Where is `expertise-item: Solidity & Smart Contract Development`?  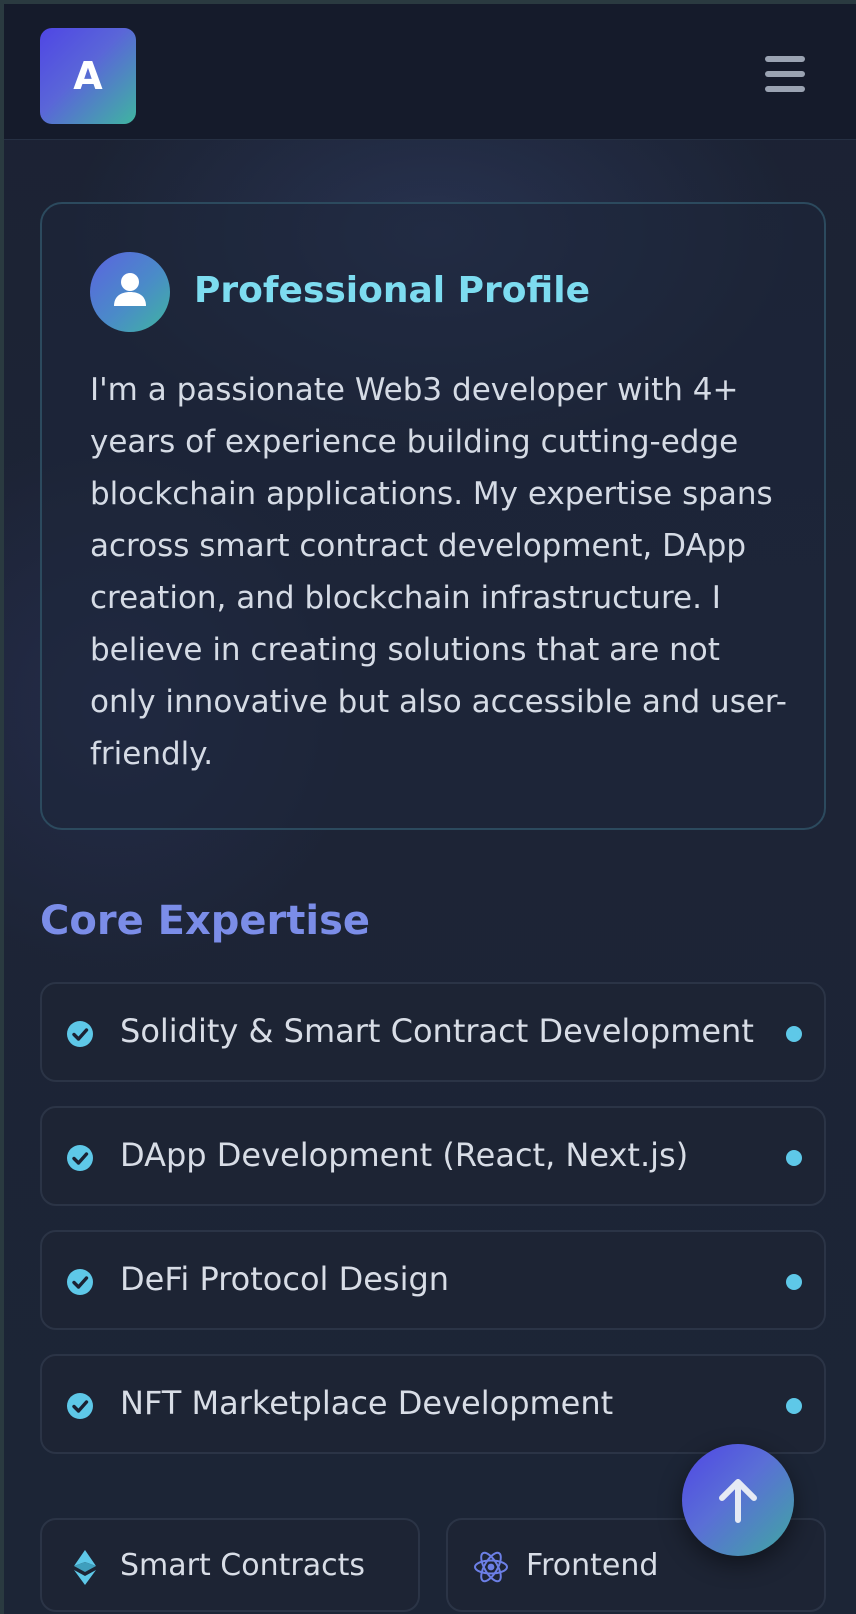 expertise-item: Solidity & Smart Contract Development is located at coordinates (433, 1032).